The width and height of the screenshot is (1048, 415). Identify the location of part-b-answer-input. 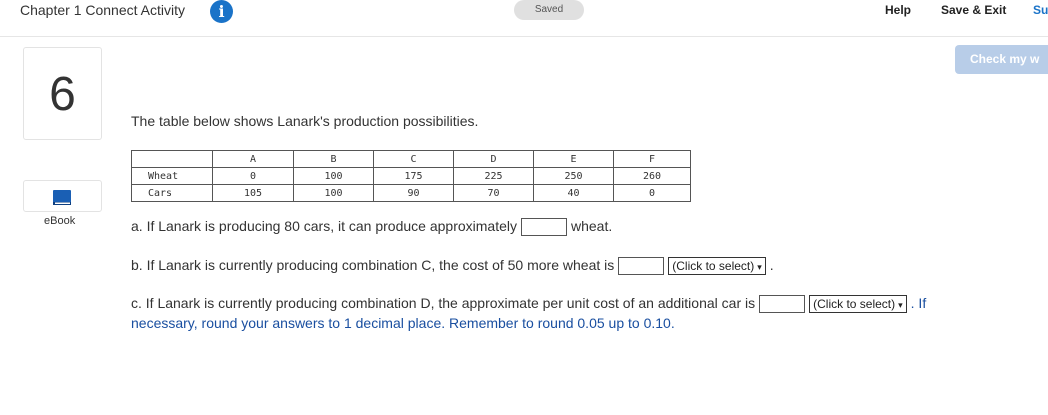
(641, 266).